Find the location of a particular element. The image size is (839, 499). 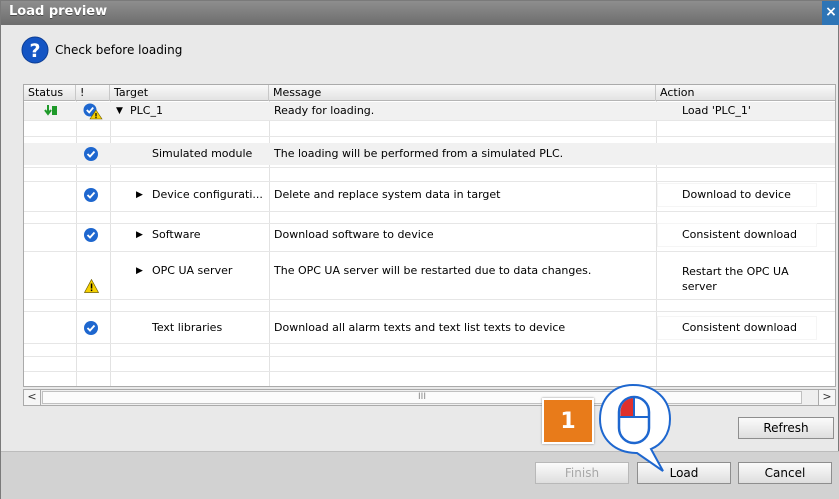

horizontal-scrollbar: < III > is located at coordinates (429, 397).